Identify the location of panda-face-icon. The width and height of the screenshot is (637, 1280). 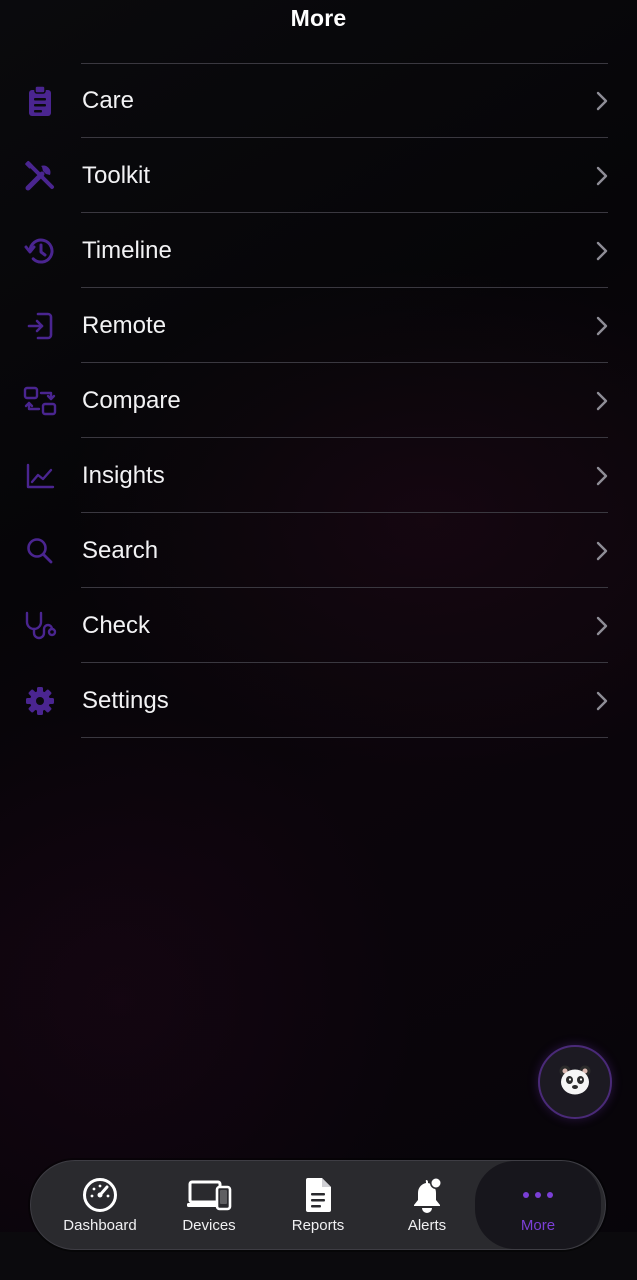
(575, 1082).